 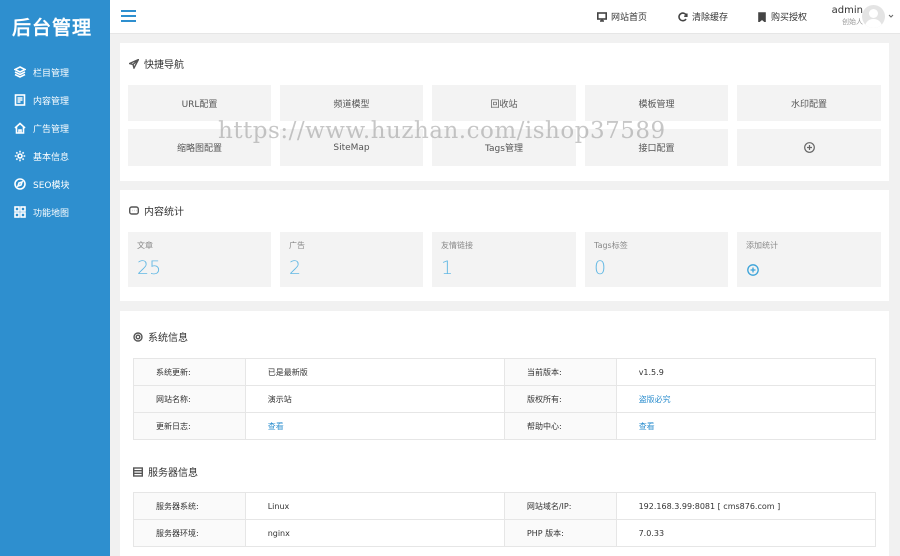 I want to click on system-info-title: 系统信息, so click(x=160, y=336).